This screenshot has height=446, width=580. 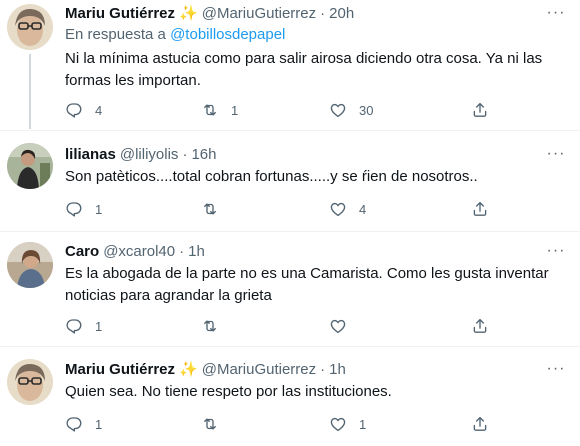 I want to click on like-count: 4, so click(x=363, y=209).